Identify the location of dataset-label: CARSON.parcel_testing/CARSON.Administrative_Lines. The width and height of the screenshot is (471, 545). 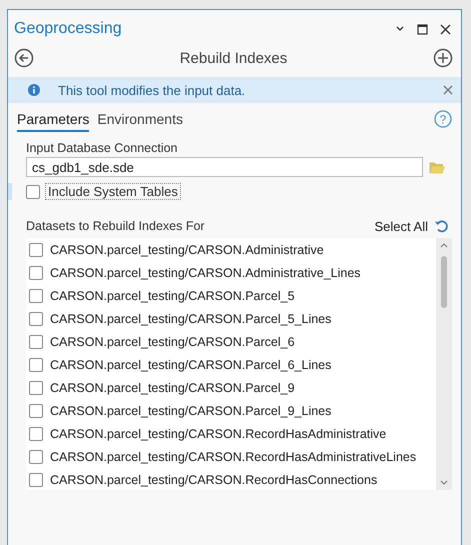
(205, 273).